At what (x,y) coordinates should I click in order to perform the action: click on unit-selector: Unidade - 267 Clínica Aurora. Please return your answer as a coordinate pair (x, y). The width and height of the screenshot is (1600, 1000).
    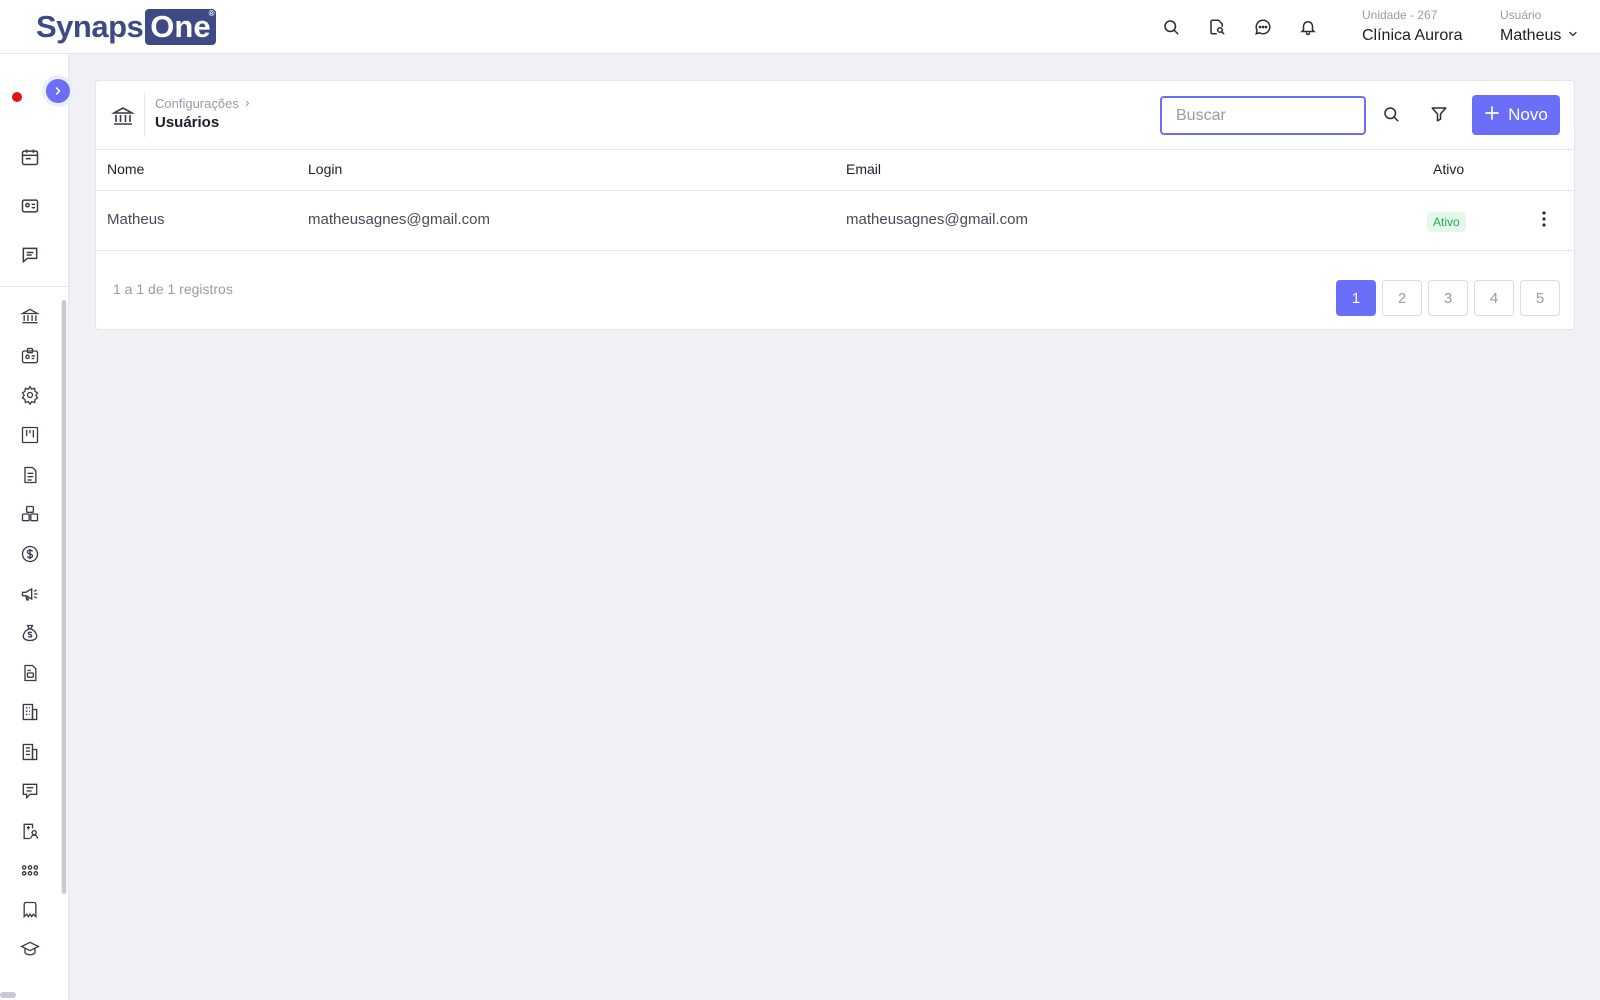
    Looking at the image, I should click on (1412, 27).